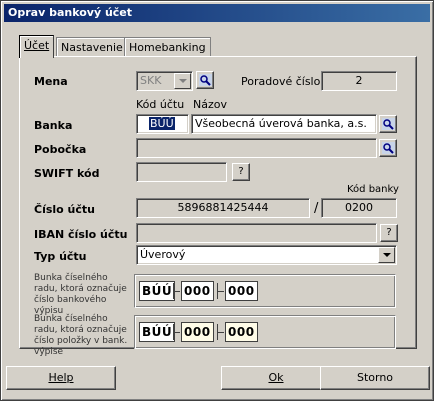 The height and width of the screenshot is (401, 434). Describe the element at coordinates (64, 209) in the screenshot. I see `cislo-uctu-label: Číslo účtu` at that location.